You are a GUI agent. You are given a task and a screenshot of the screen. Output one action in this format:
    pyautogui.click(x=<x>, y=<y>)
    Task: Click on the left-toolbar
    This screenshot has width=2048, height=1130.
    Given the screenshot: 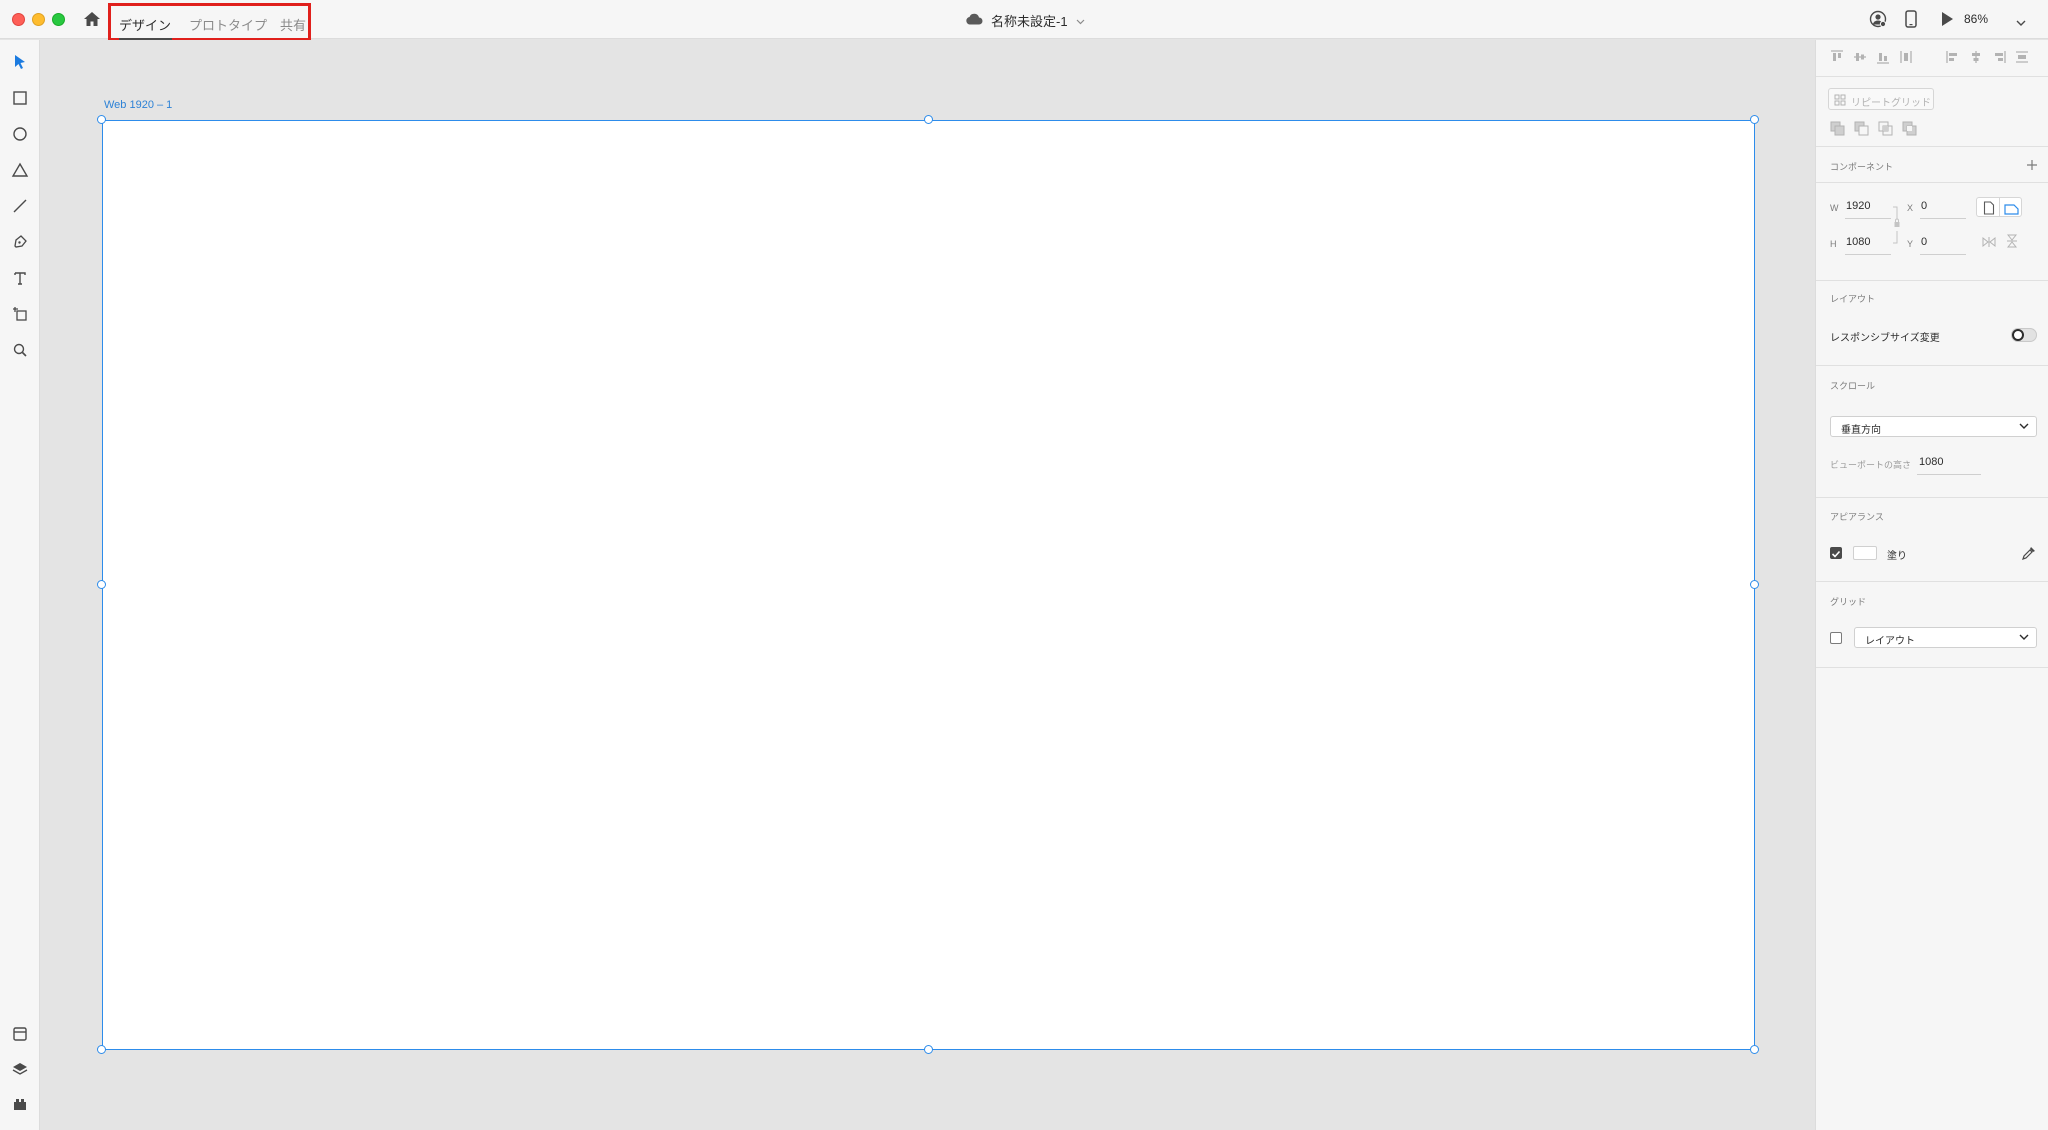 What is the action you would take?
    pyautogui.click(x=20, y=585)
    